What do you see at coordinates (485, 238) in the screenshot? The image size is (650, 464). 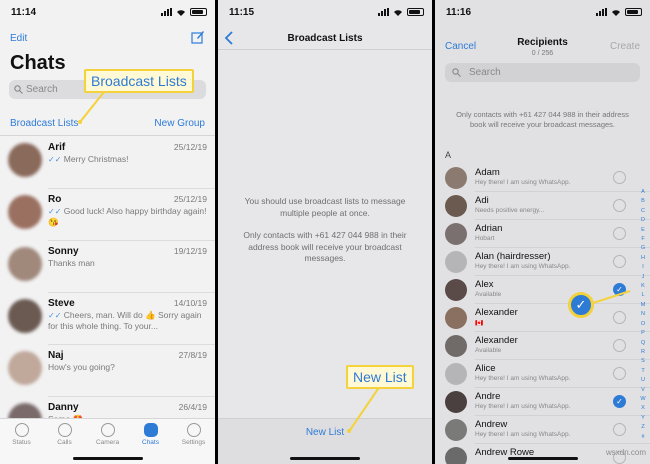 I see `contact-status: Hobart` at bounding box center [485, 238].